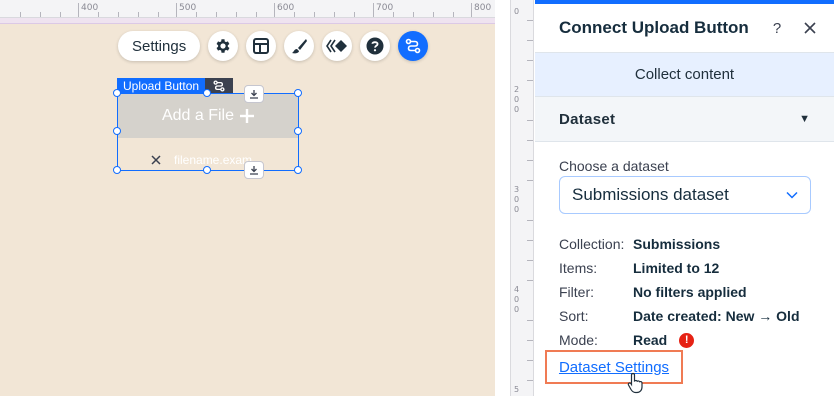 The height and width of the screenshot is (396, 834). I want to click on info-row-mode: Mode: Read !, so click(679, 340).